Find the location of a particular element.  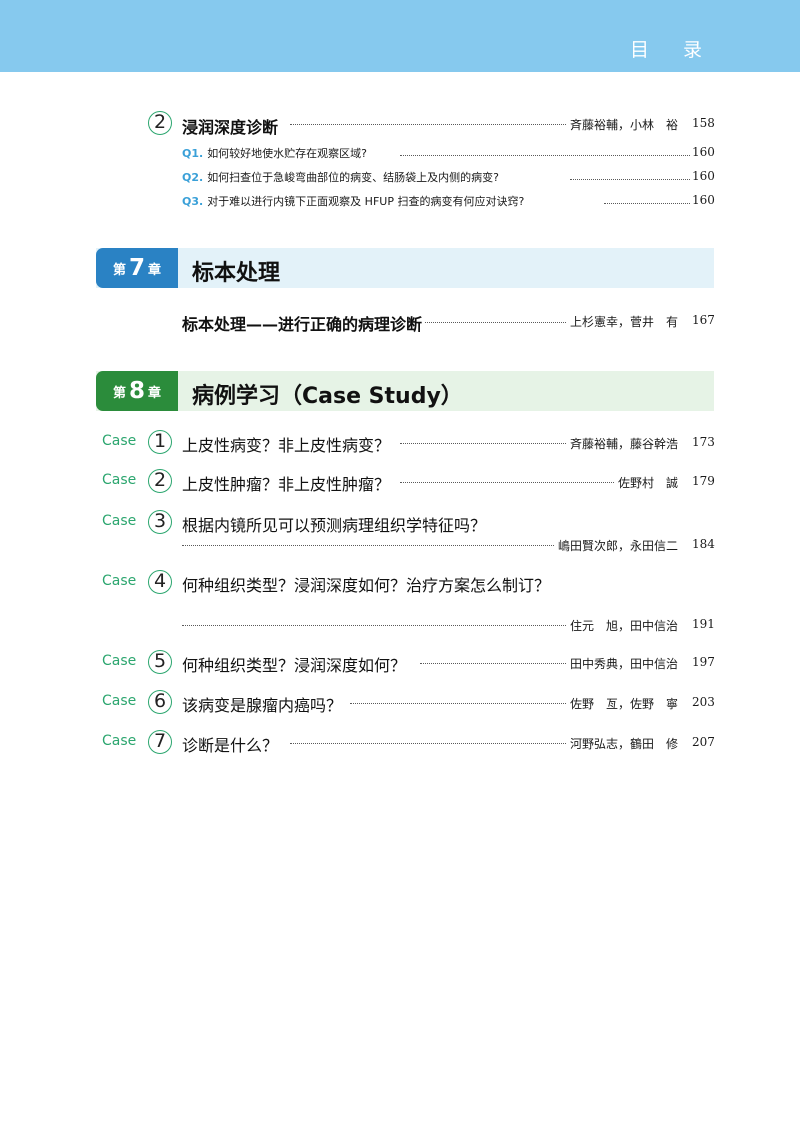

toc-question-q1: Q1. 如何较好地使水贮存在观察区域? 160 is located at coordinates (400, 155).